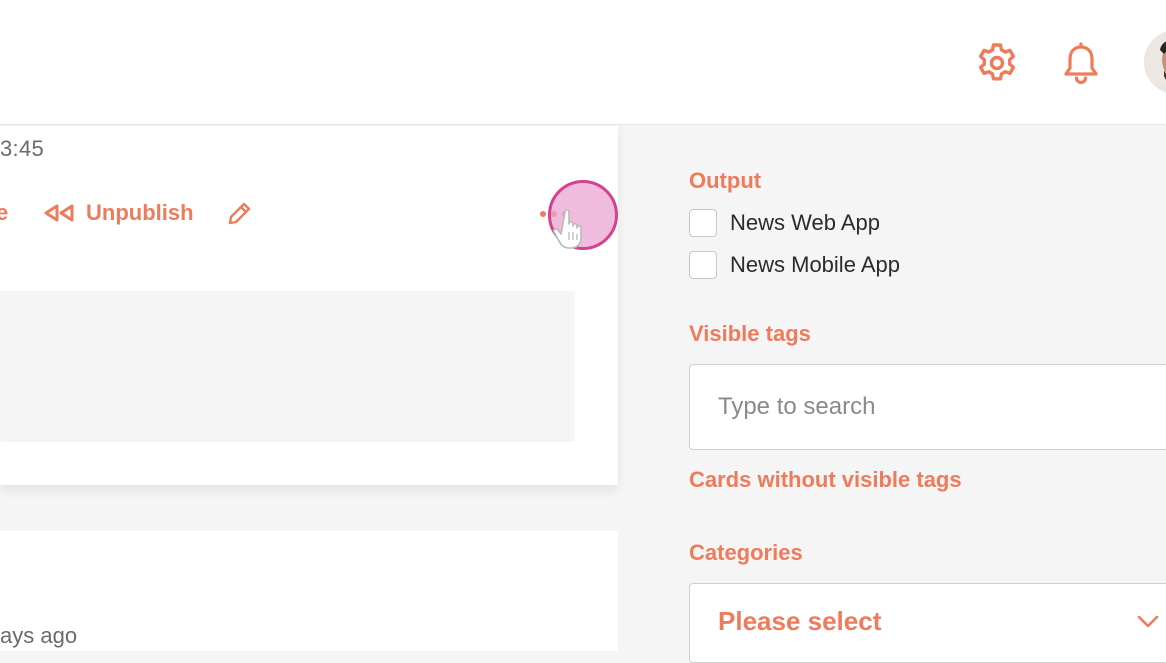 The width and height of the screenshot is (1166, 663). What do you see at coordinates (567, 228) in the screenshot?
I see `hand-cursor-icon` at bounding box center [567, 228].